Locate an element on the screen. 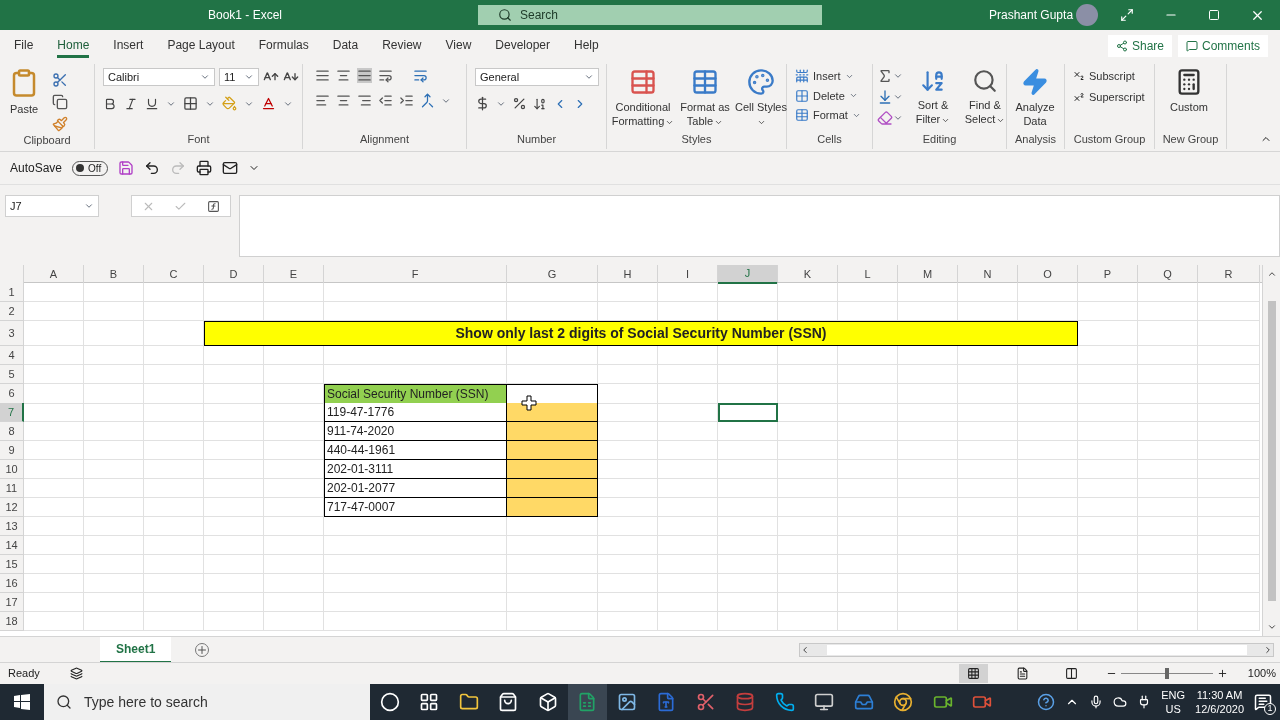  row-header: 10 is located at coordinates (12, 469).